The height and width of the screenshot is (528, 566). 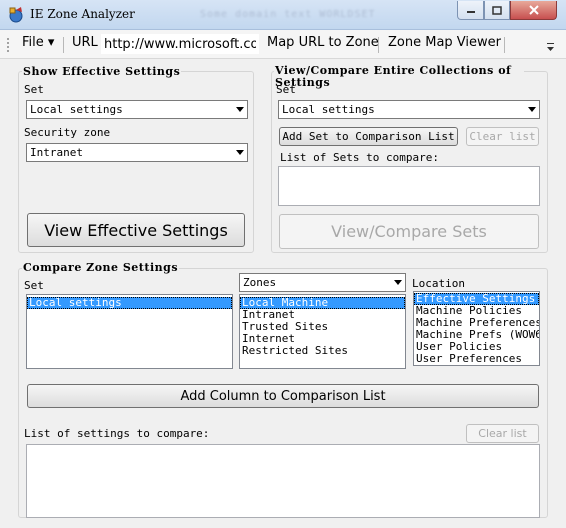 I want to click on zone-set-label: Set, so click(x=34, y=285).